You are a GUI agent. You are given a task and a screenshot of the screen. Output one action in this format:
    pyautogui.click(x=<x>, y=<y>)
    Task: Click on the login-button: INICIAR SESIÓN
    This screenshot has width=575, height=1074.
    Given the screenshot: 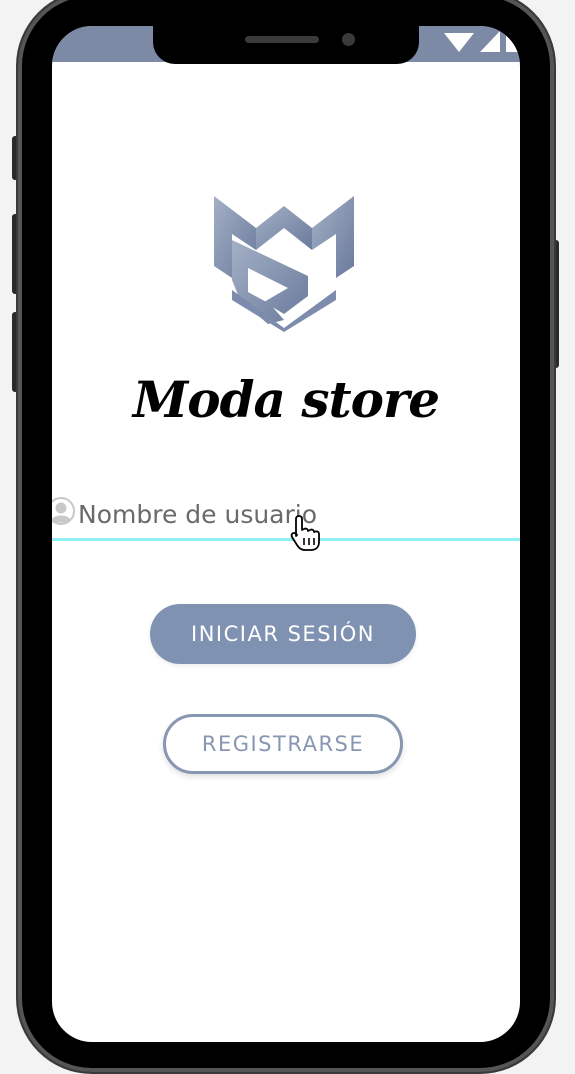 What is the action you would take?
    pyautogui.click(x=283, y=634)
    